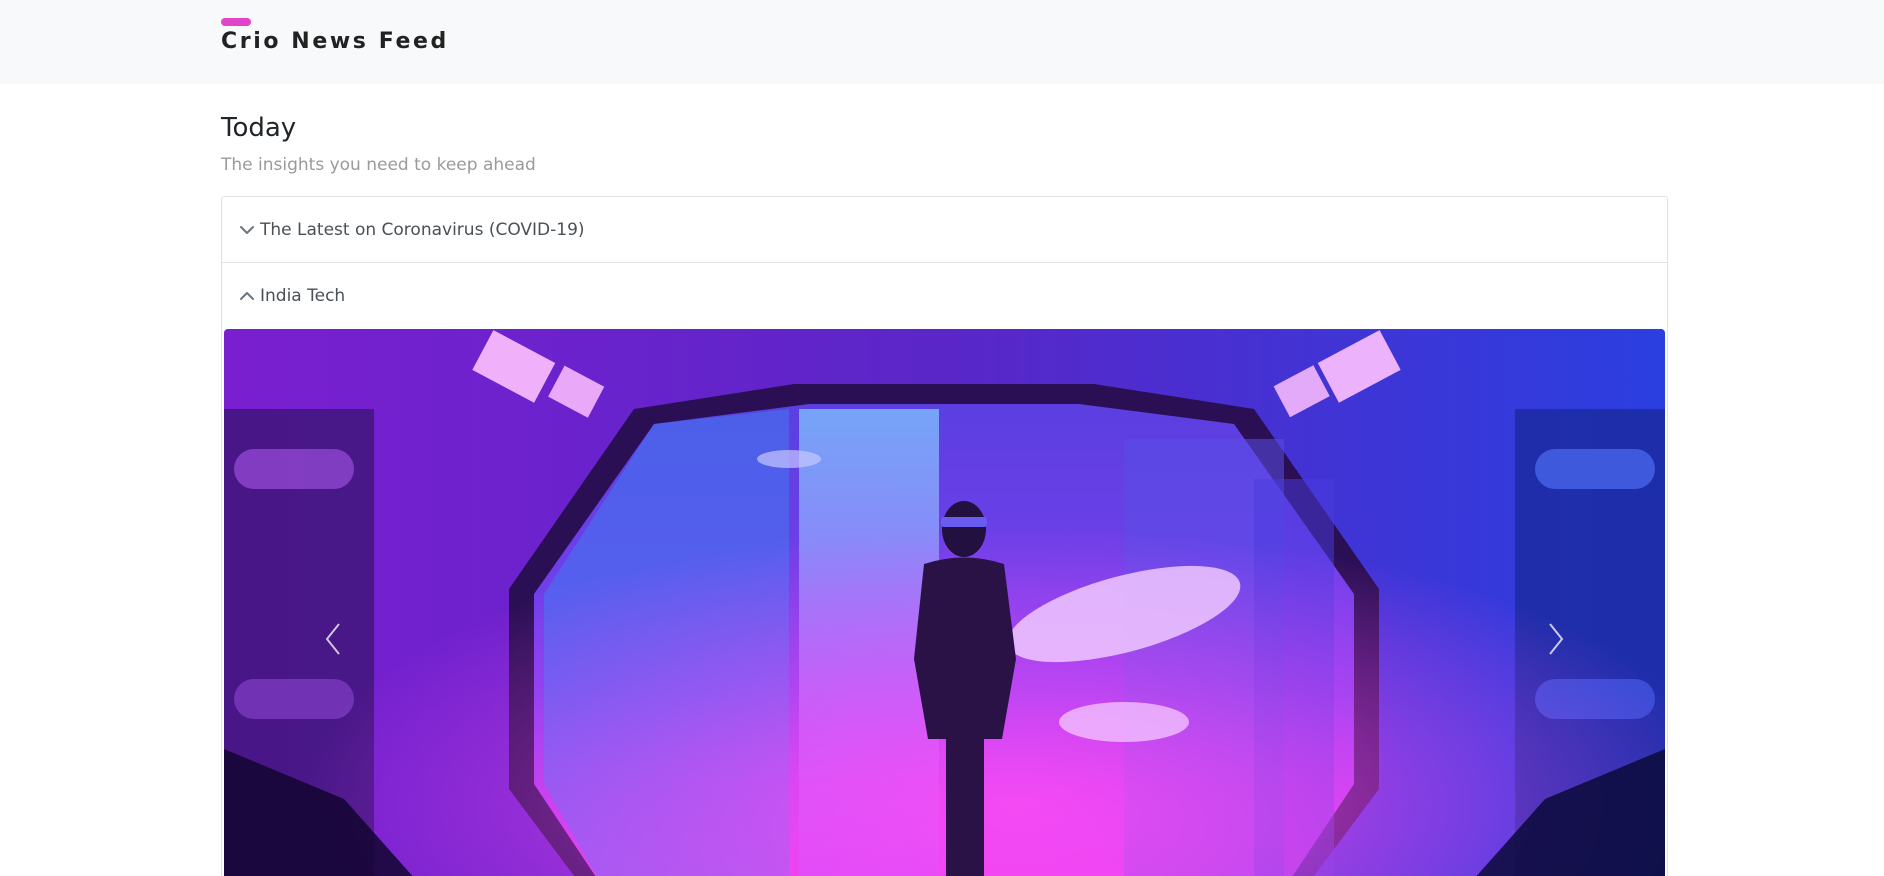 The height and width of the screenshot is (876, 1884). What do you see at coordinates (942, 42) in the screenshot?
I see `navbar: Crio News Feed` at bounding box center [942, 42].